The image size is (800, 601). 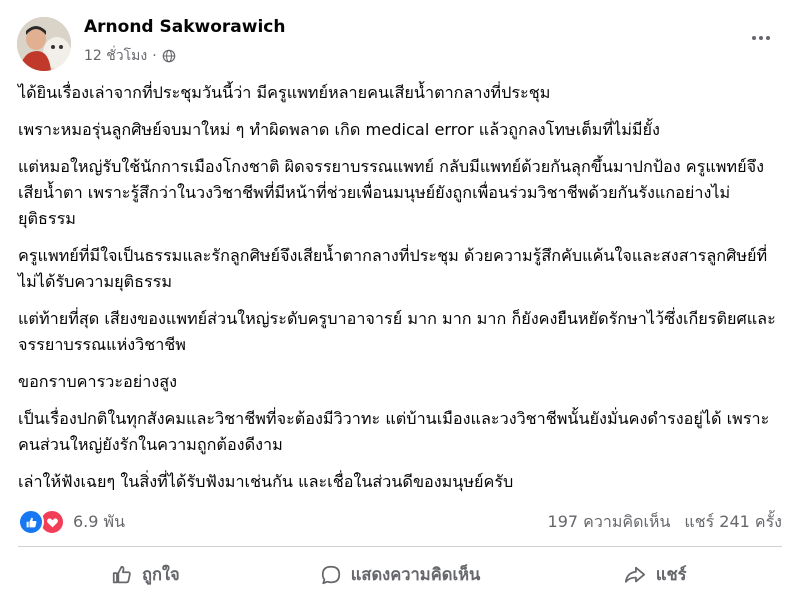 I want to click on comment-button: แสดงความคิดเห็น, so click(x=400, y=575).